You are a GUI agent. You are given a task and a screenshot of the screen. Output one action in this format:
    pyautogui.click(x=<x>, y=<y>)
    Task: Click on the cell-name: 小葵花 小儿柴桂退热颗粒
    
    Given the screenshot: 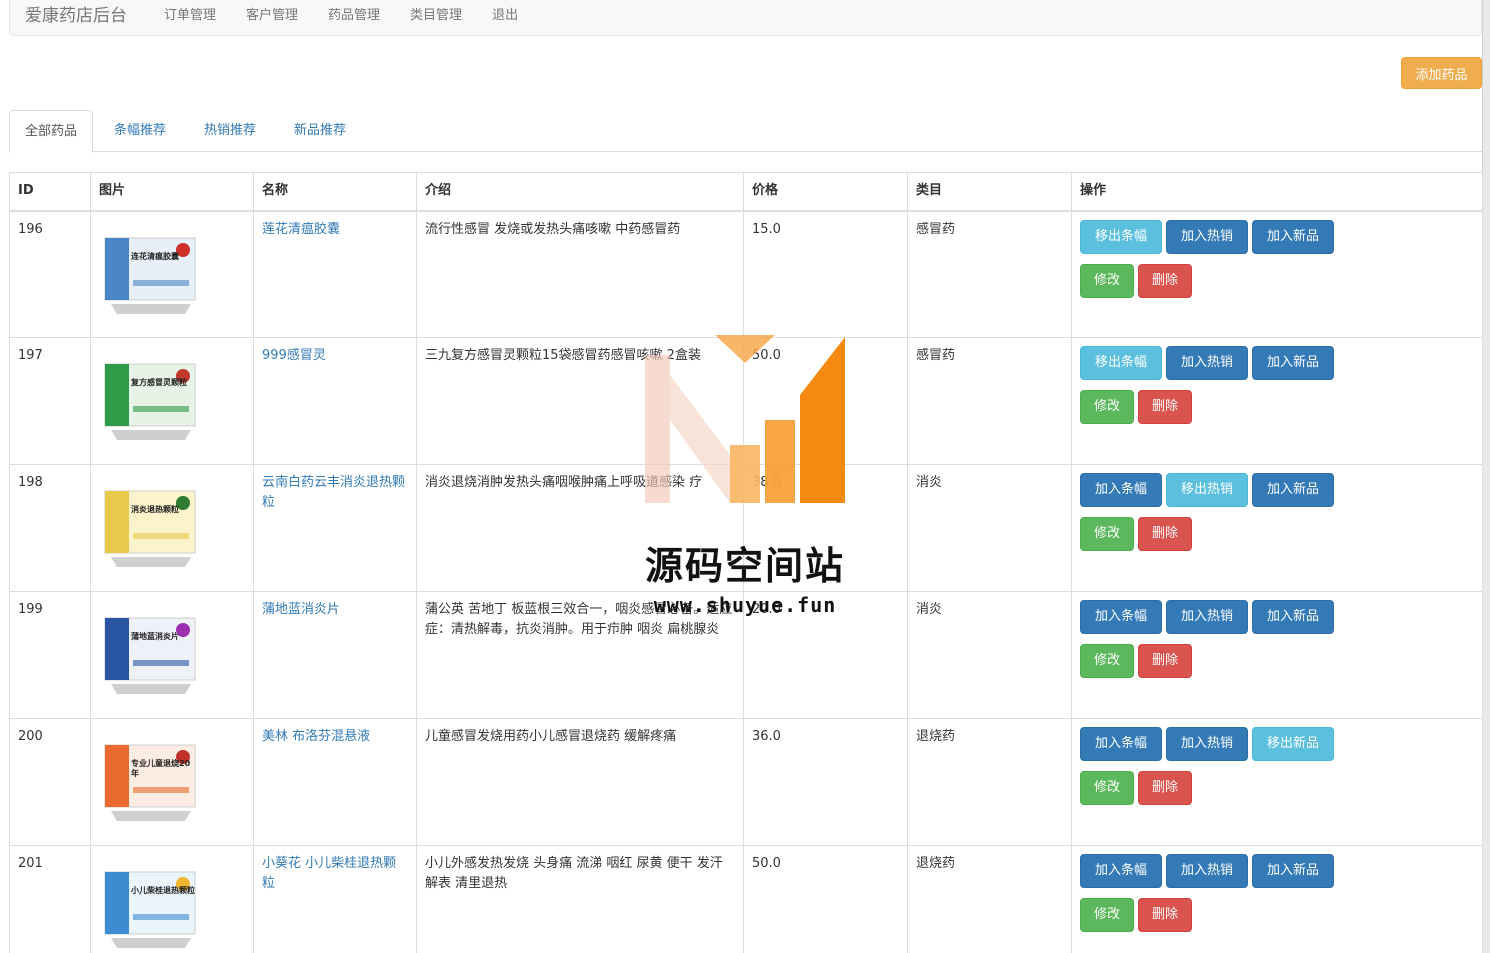 What is the action you would take?
    pyautogui.click(x=335, y=899)
    